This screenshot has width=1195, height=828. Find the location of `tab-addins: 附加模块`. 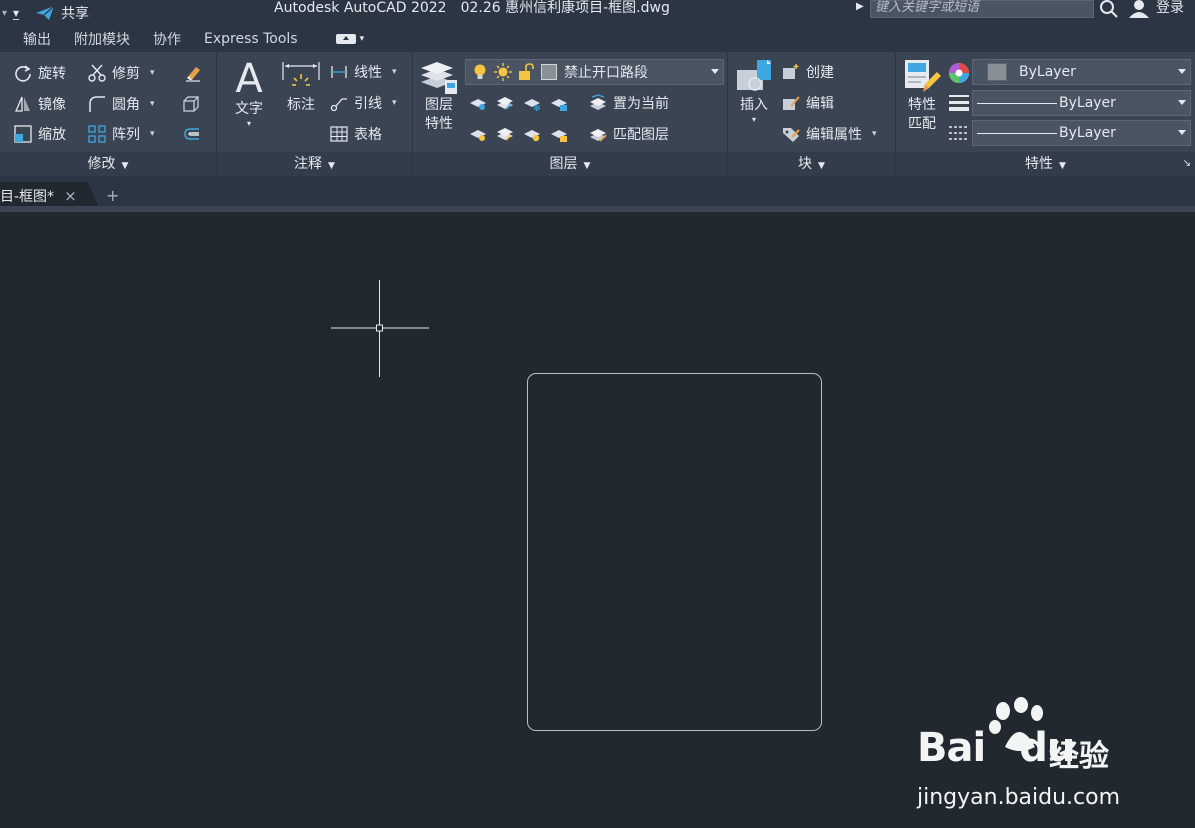

tab-addins: 附加模块 is located at coordinates (102, 39).